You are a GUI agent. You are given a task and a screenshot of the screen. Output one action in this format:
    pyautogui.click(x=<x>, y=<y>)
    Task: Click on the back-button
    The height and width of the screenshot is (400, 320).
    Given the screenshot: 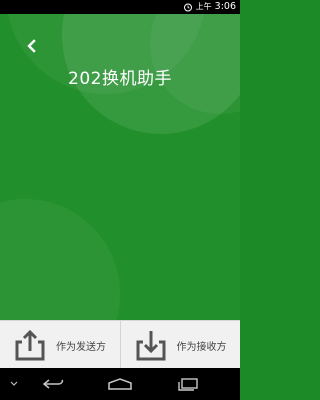 What is the action you would take?
    pyautogui.click(x=32, y=46)
    